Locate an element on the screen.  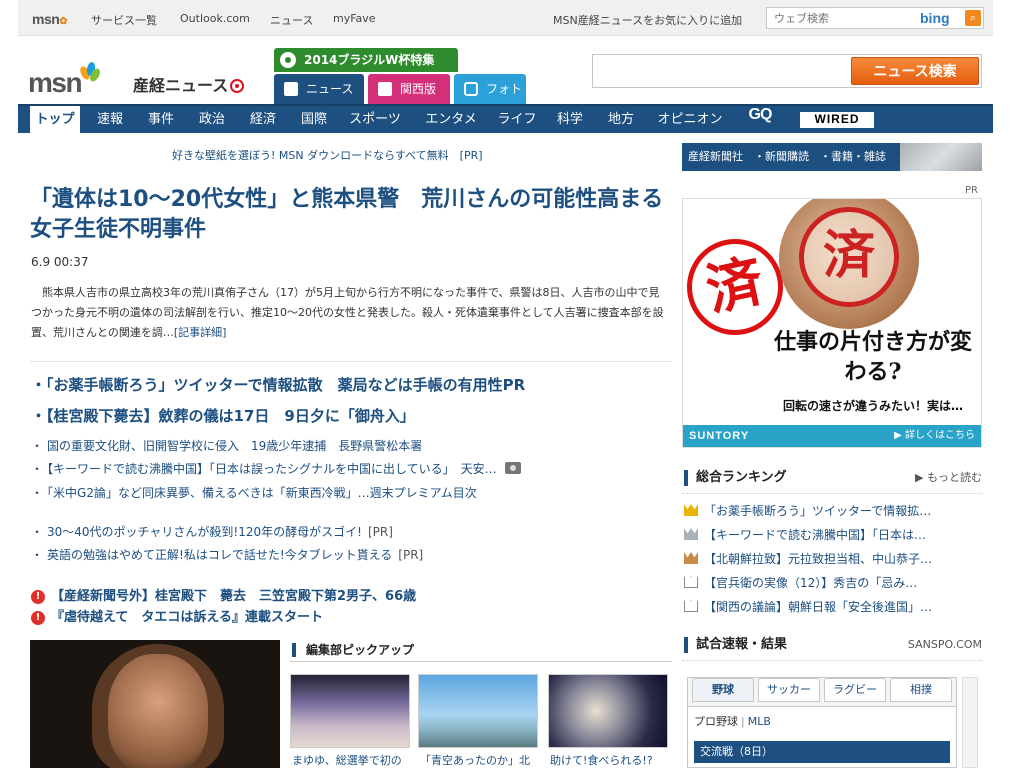
news-link-big: 【桂宮殿下薨去】斂葬の儀は17日 9日夕に「御舟入」 is located at coordinates (223, 415).